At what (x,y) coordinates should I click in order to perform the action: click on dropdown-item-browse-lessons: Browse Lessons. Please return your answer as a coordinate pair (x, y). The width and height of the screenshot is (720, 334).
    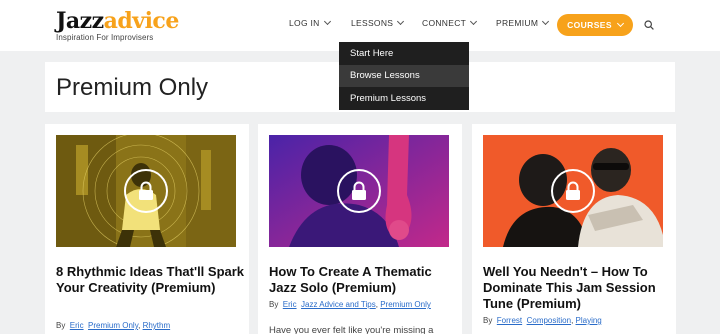
    Looking at the image, I should click on (404, 76).